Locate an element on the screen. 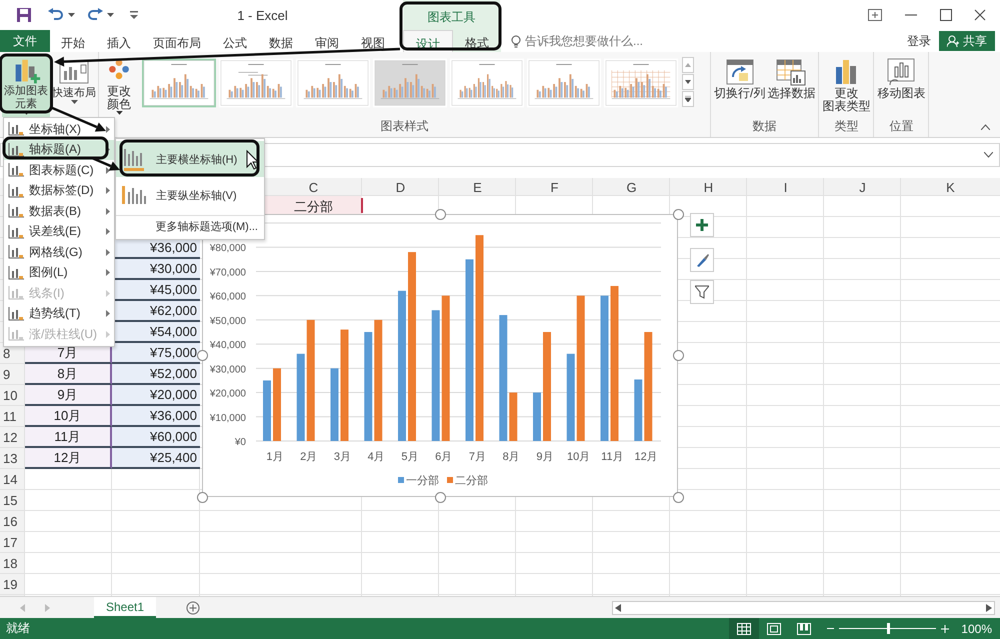 This screenshot has width=1000, height=639. horizontal-scrollbar is located at coordinates (803, 607).